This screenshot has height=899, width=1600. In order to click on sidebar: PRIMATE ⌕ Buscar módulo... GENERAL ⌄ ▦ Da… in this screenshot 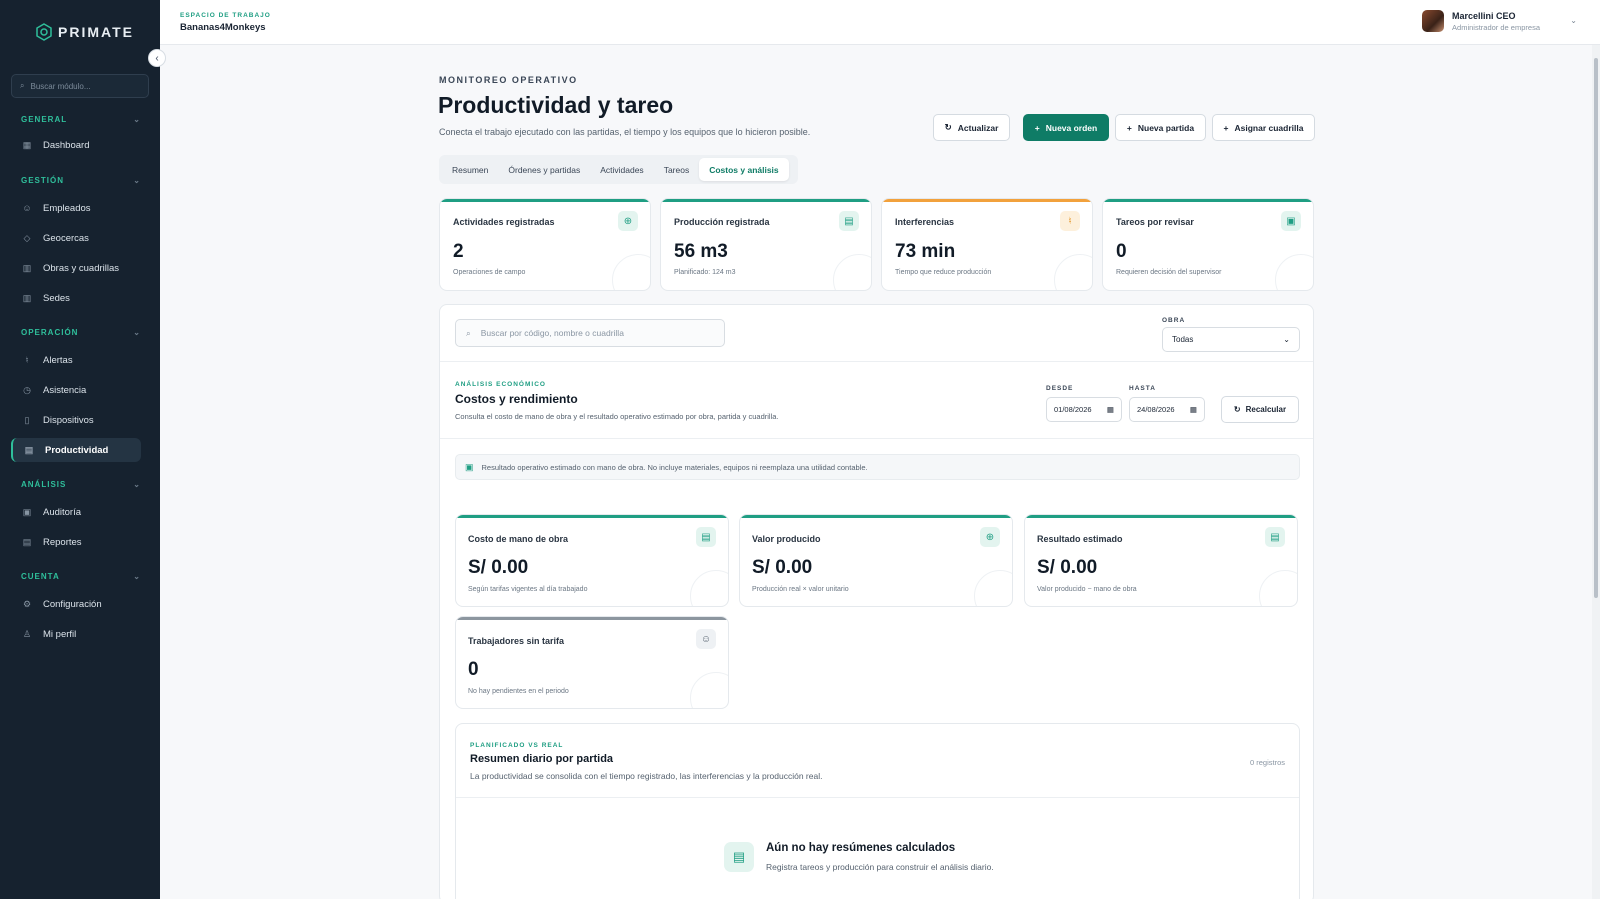, I will do `click(80, 449)`.